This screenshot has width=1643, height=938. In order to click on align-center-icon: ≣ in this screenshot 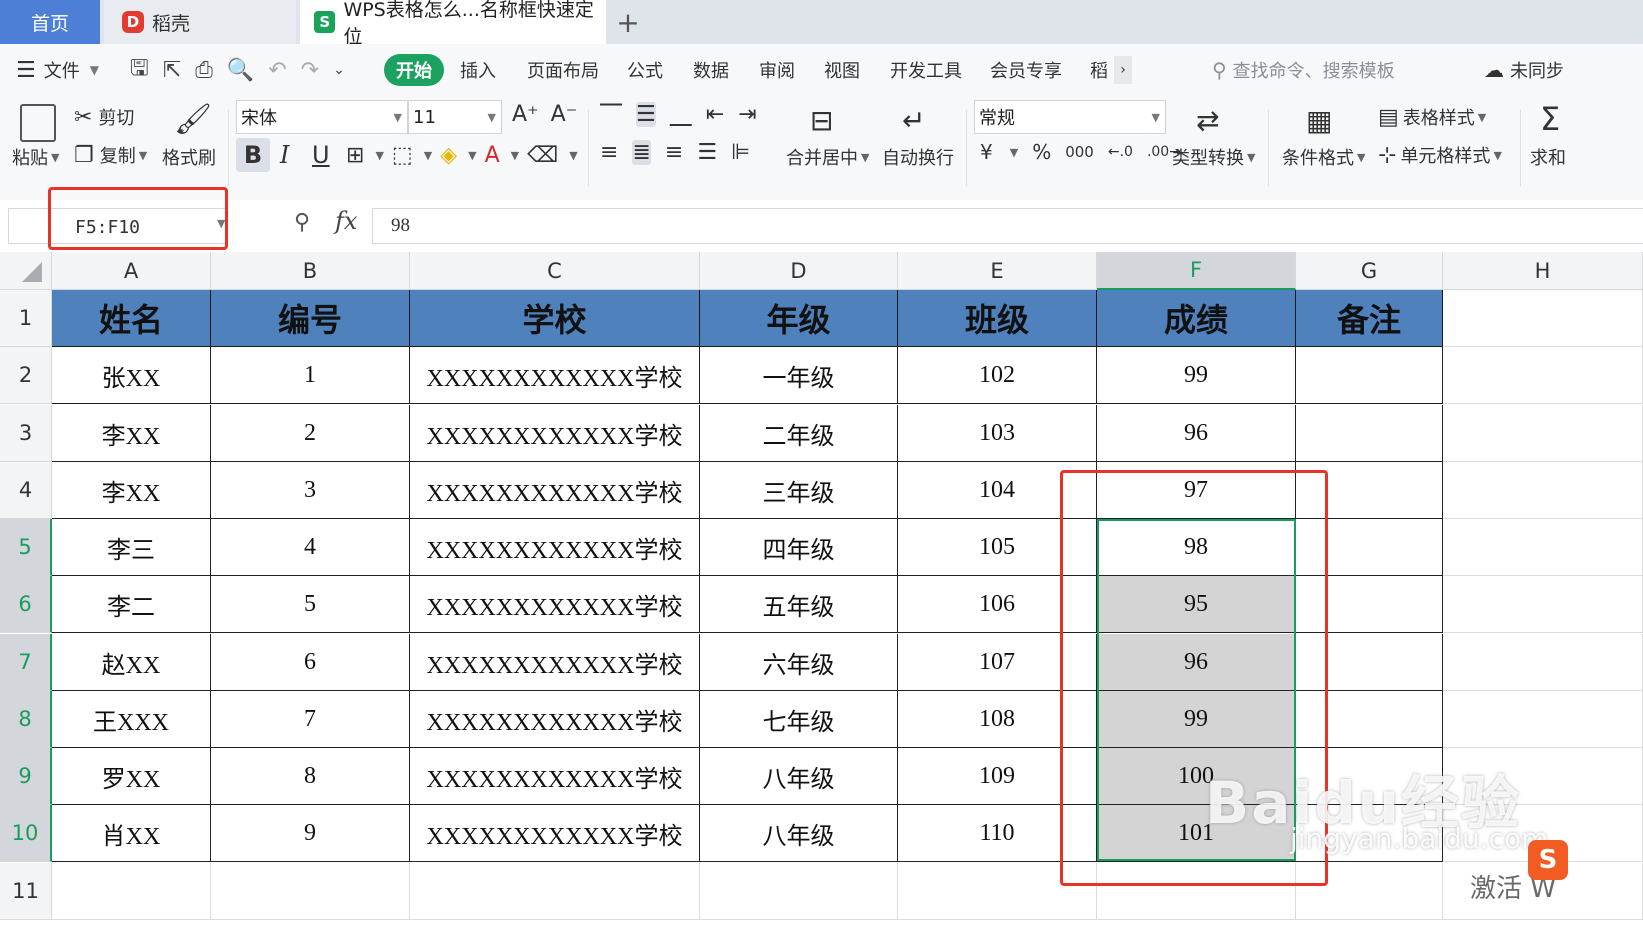, I will do `click(641, 152)`.